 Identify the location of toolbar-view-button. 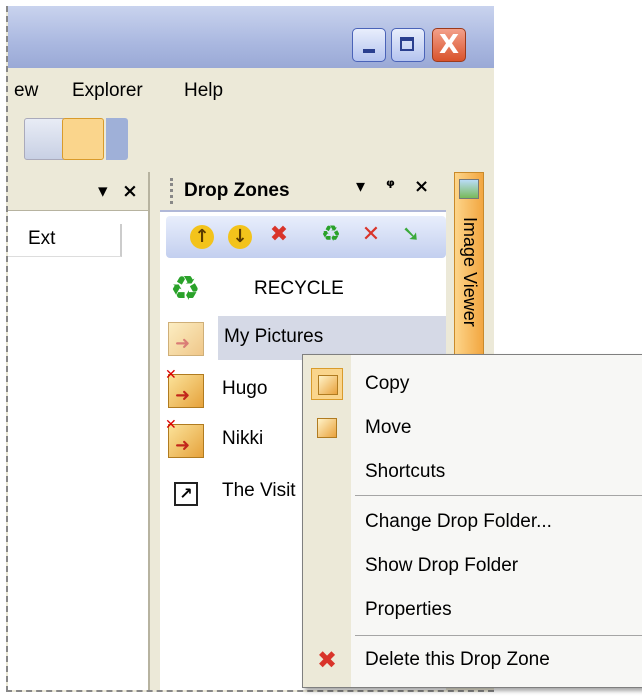
(45, 139).